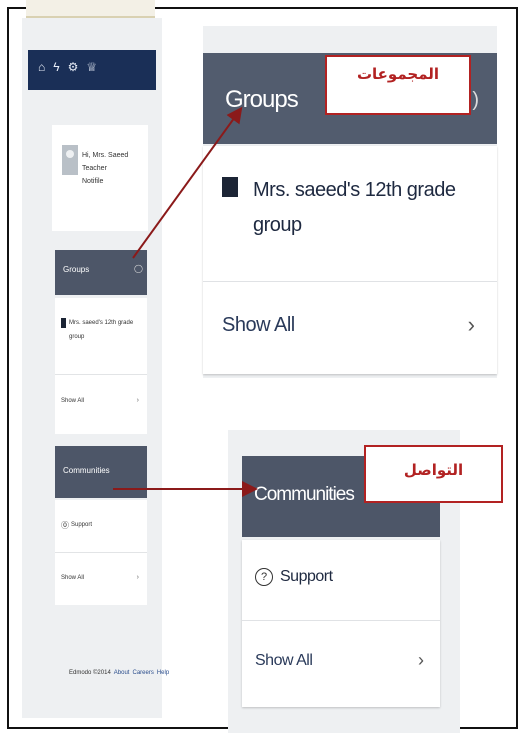  Describe the element at coordinates (72, 401) in the screenshot. I see `mini-groups-show-all: Show All` at that location.